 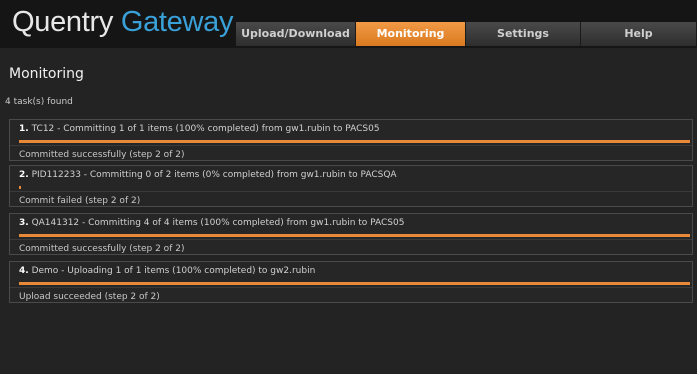 I want to click on tab-upload-download: Upload/Download, so click(x=296, y=34).